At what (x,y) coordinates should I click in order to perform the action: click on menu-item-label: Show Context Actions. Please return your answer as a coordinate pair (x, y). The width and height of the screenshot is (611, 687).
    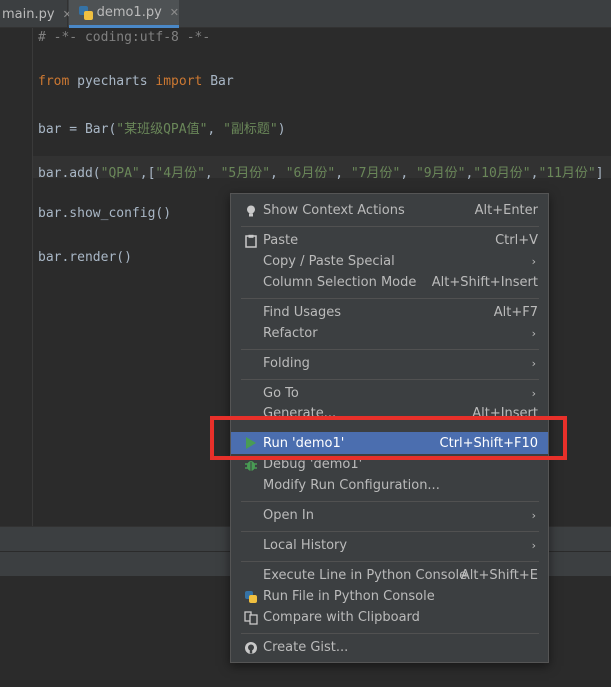
    Looking at the image, I should click on (334, 210).